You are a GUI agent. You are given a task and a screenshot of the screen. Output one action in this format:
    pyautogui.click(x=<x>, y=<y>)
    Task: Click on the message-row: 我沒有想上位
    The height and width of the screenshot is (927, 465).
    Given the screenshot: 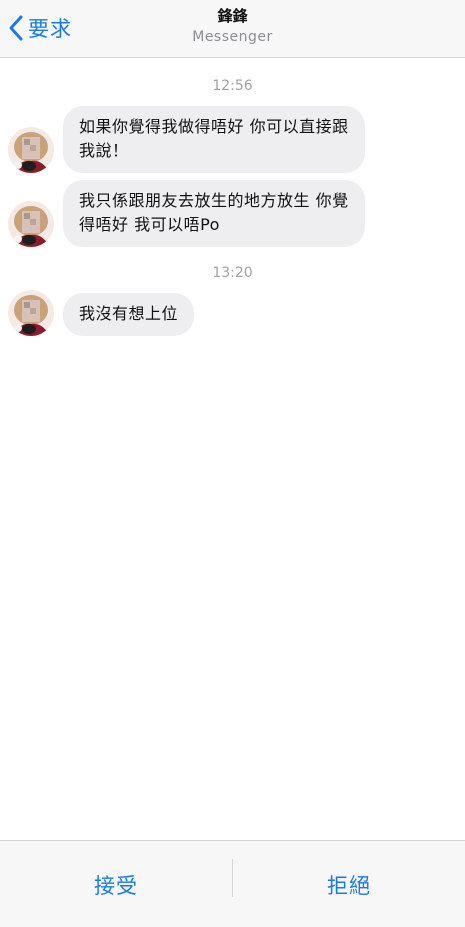 What is the action you would take?
    pyautogui.click(x=101, y=313)
    